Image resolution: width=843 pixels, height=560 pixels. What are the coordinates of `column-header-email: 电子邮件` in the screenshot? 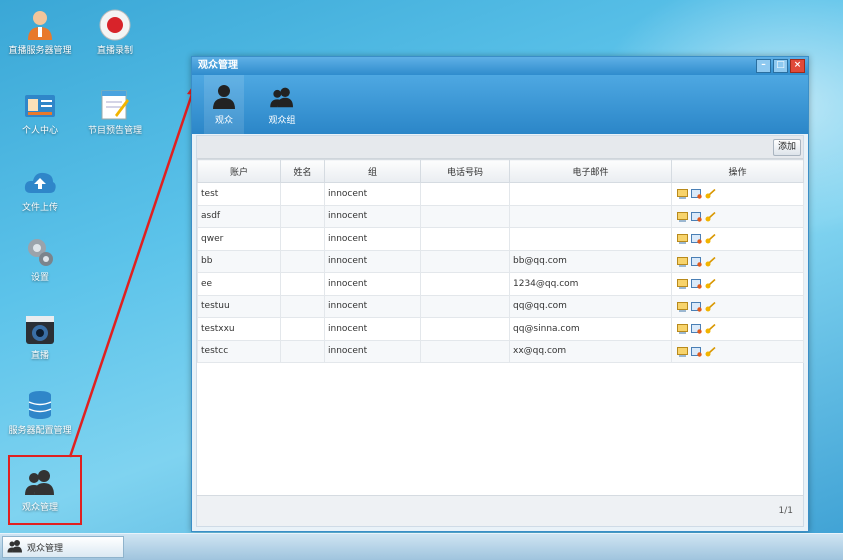 It's located at (590, 171).